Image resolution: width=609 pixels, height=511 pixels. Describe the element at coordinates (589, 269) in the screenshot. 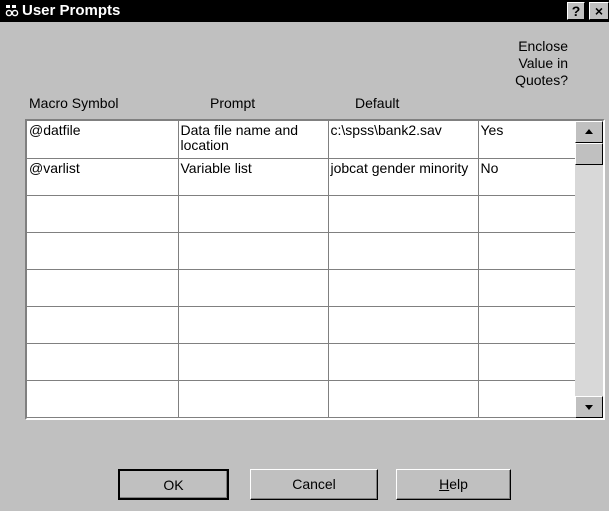

I see `vertical-scrollbar` at that location.